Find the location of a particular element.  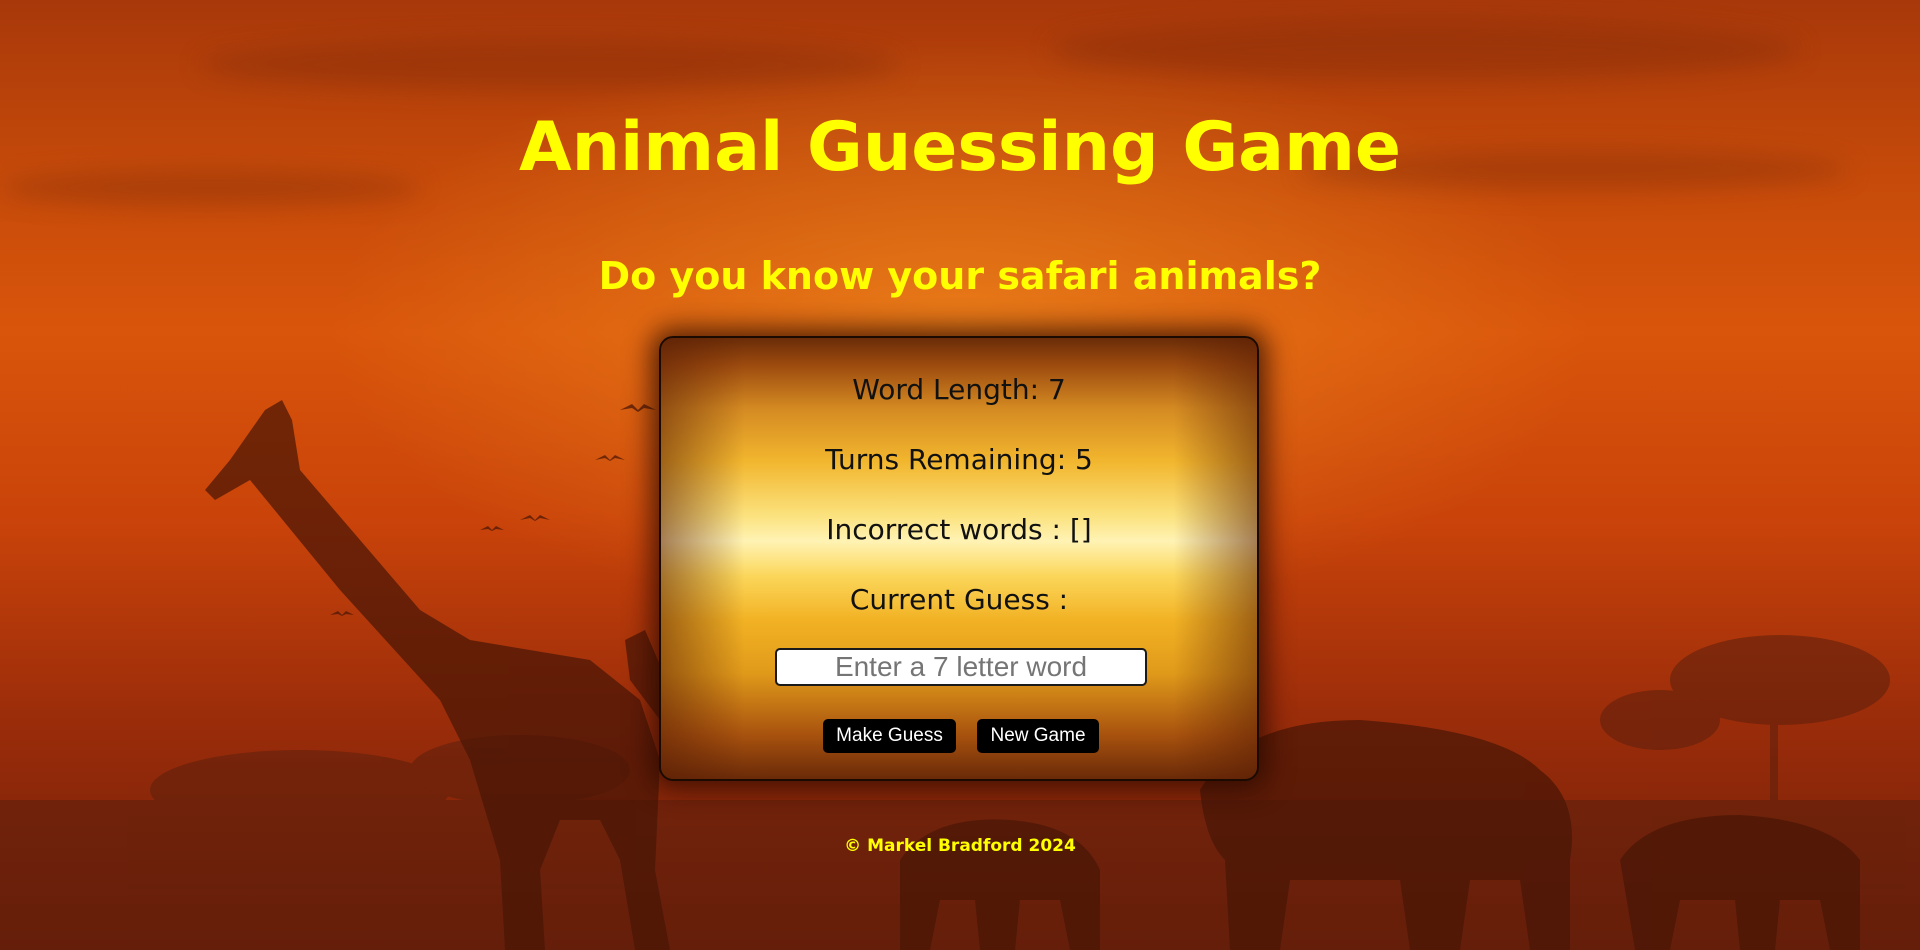

page-title: Animal Guessing Game is located at coordinates (960, 147).